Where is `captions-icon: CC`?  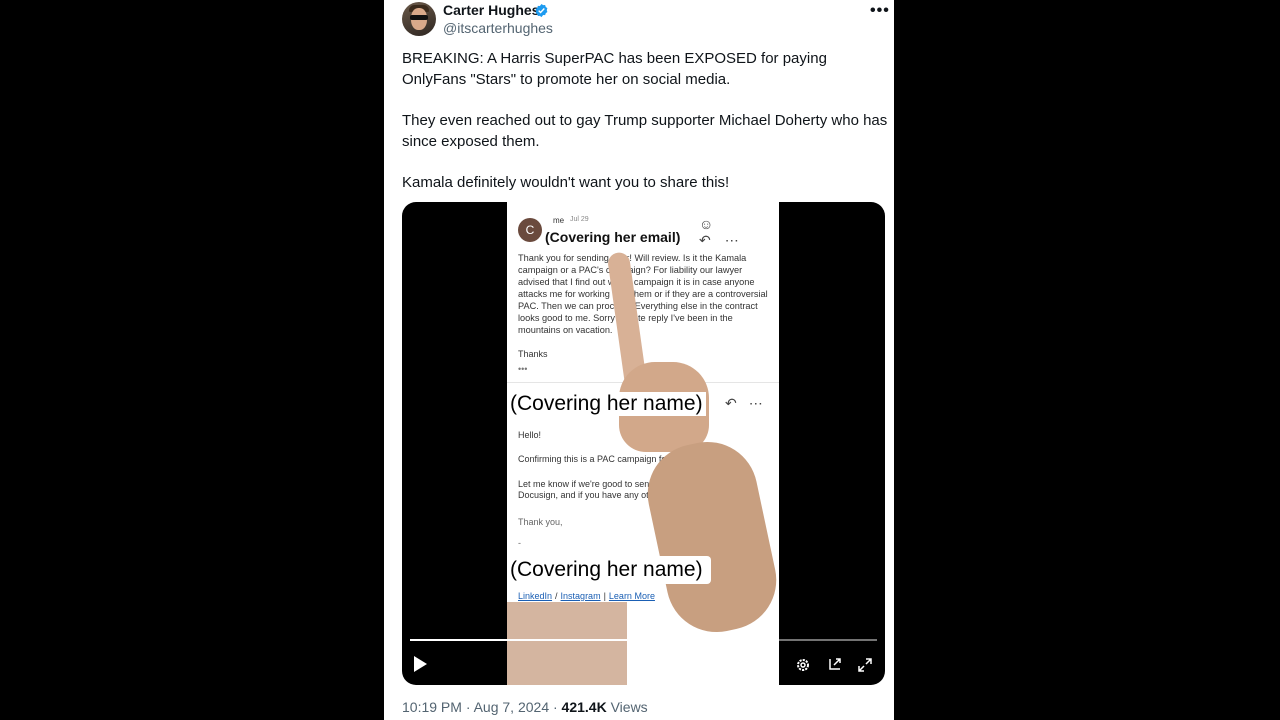 captions-icon: CC is located at coordinates (743, 665).